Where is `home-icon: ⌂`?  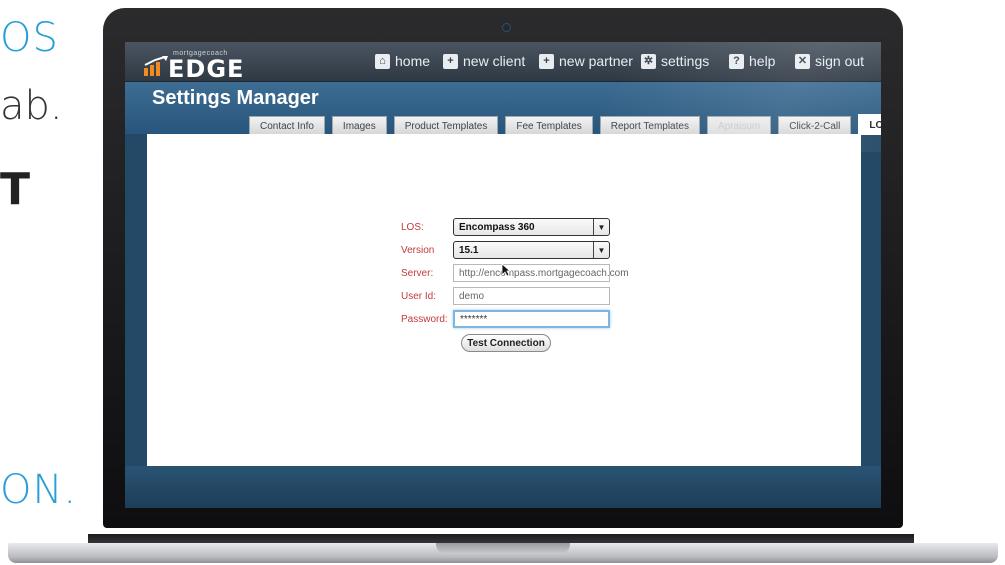
home-icon: ⌂ is located at coordinates (382, 61).